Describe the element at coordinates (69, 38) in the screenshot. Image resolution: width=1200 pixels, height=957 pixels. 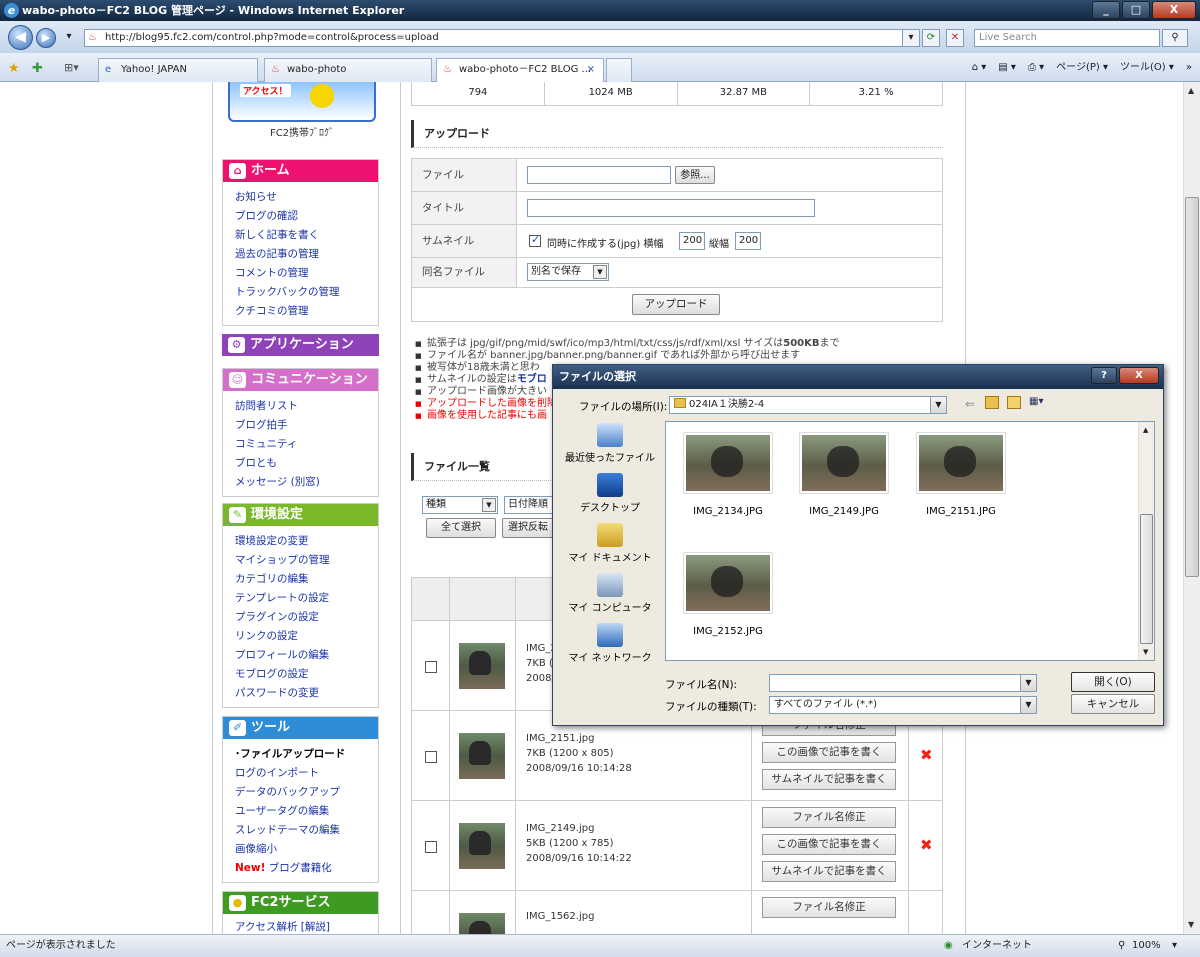
I see `history-dropdown-icon: ▾` at that location.